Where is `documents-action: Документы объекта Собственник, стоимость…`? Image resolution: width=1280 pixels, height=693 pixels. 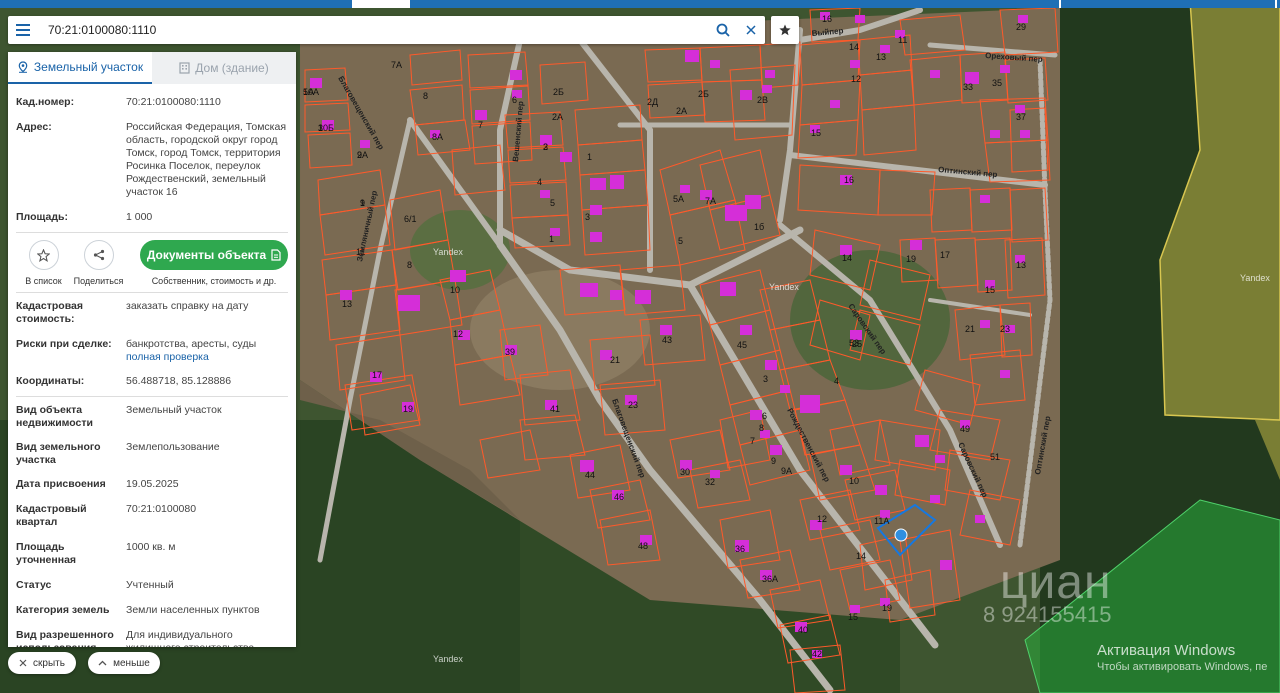 documents-action: Документы объекта Собственник, стоимость… is located at coordinates (214, 263).